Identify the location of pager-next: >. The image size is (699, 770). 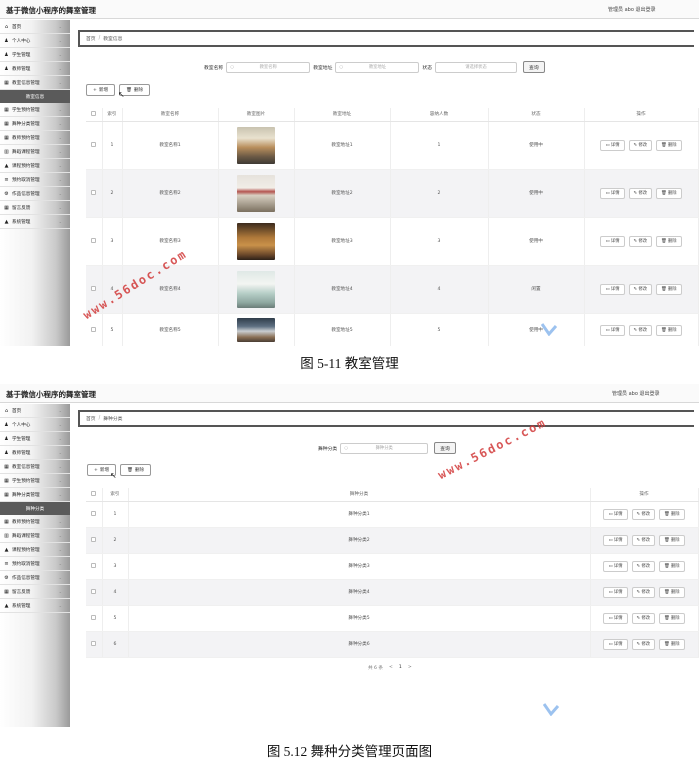
(410, 668).